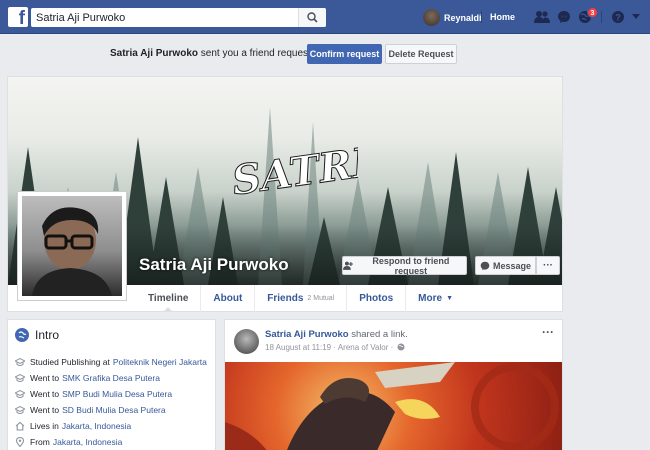  What do you see at coordinates (96, 426) in the screenshot?
I see `intro-link-current-city: Jakarta, Indonesia` at bounding box center [96, 426].